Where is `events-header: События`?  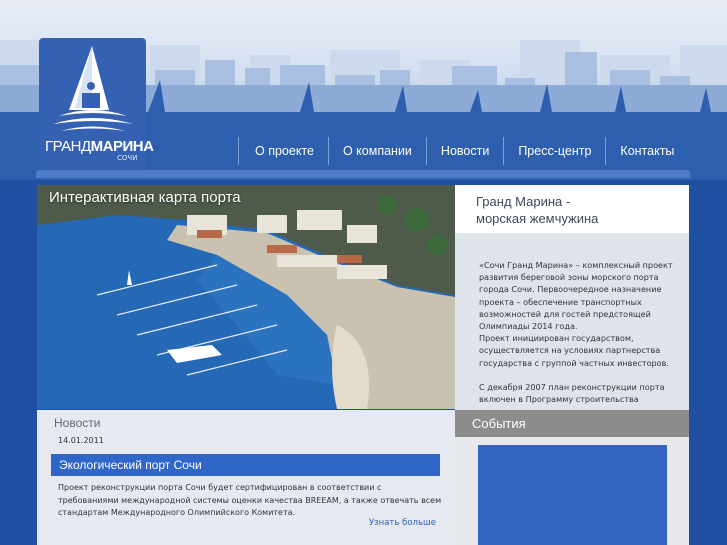 events-header: События is located at coordinates (572, 423).